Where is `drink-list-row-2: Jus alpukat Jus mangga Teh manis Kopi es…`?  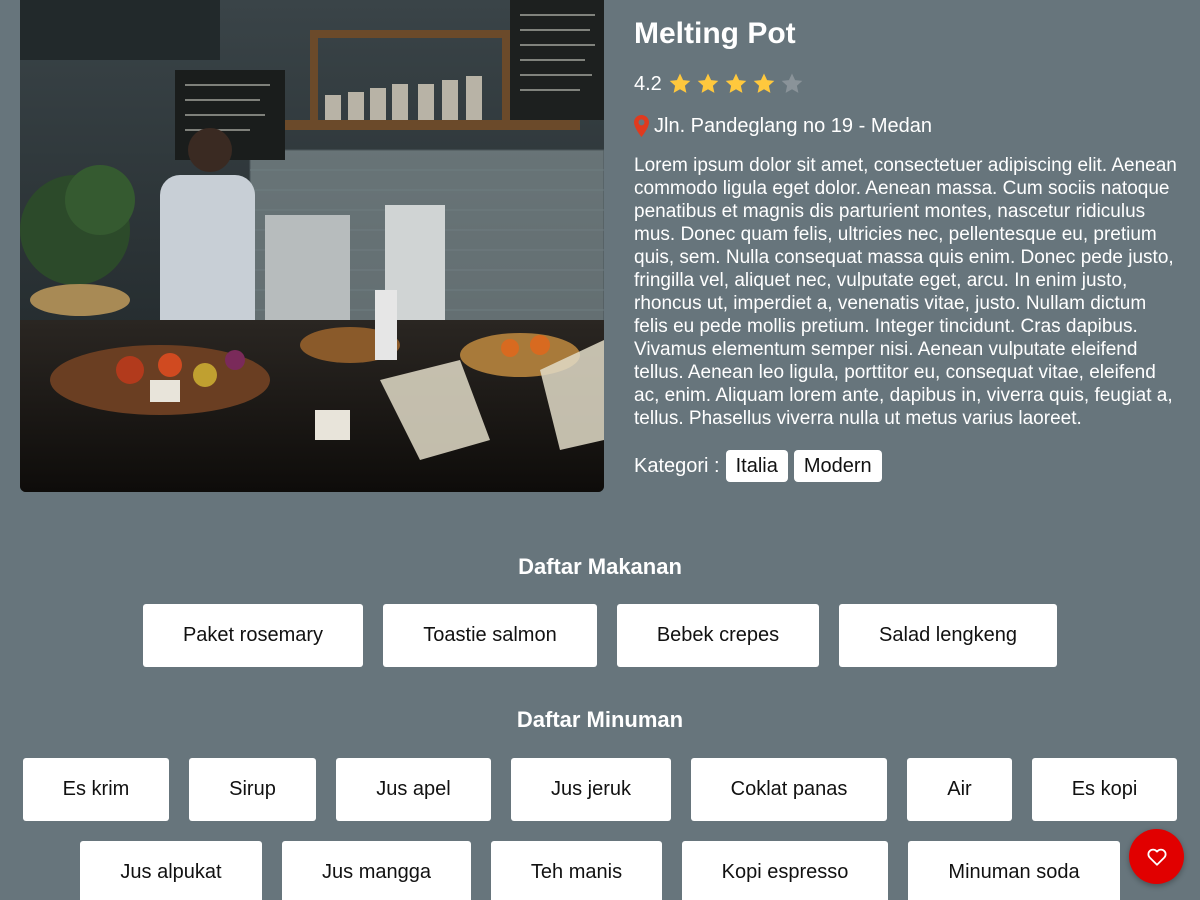 drink-list-row-2: Jus alpukat Jus mangga Teh manis Kopi es… is located at coordinates (600, 870).